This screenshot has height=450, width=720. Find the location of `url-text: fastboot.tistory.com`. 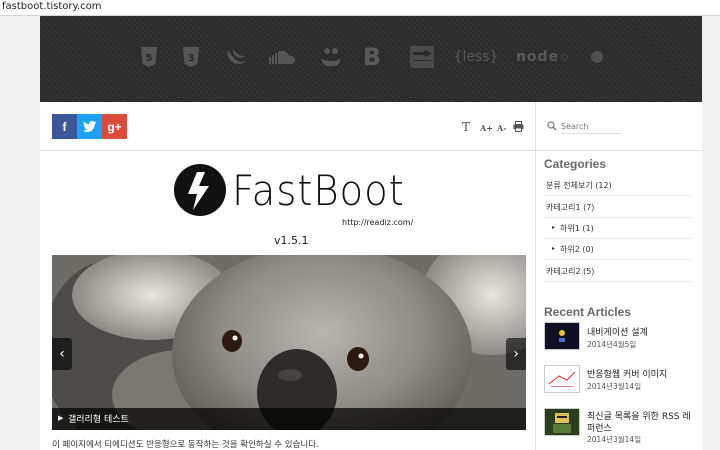

url-text: fastboot.tistory.com is located at coordinates (52, 6).